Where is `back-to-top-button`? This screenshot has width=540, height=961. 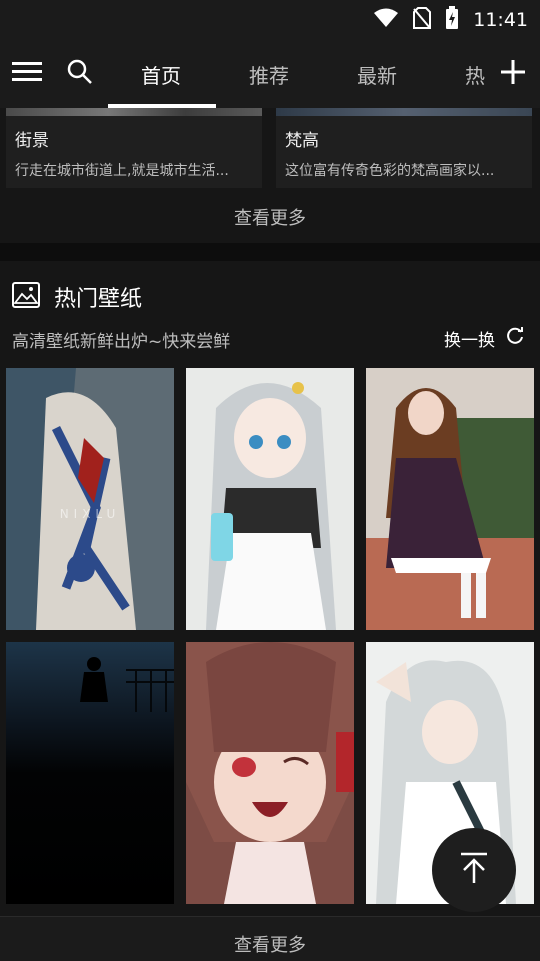
back-to-top-button is located at coordinates (474, 870).